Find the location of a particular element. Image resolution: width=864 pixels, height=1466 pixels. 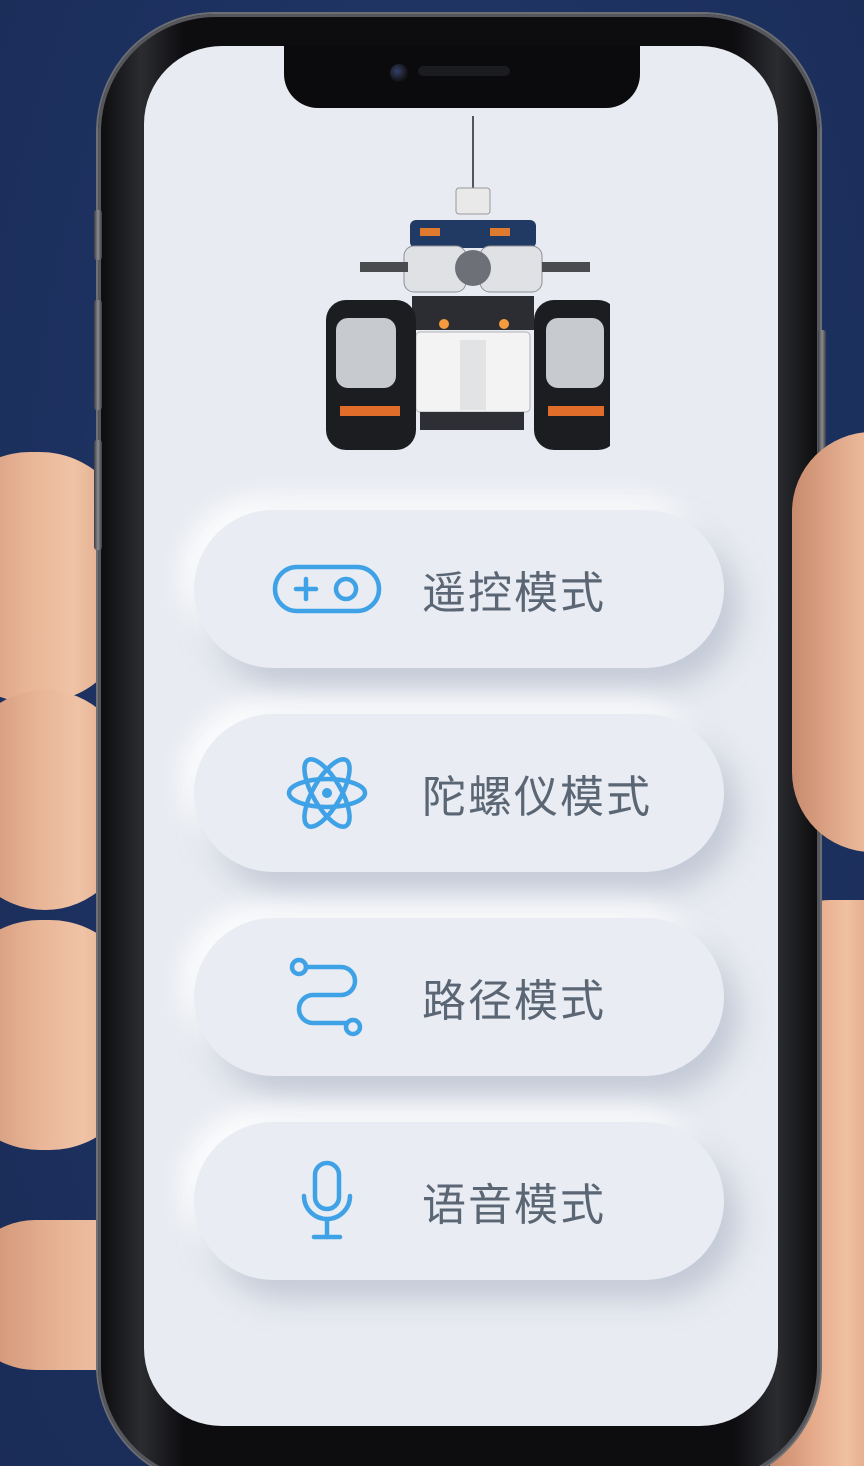

mode-label: 语音模式 is located at coordinates (514, 1205).